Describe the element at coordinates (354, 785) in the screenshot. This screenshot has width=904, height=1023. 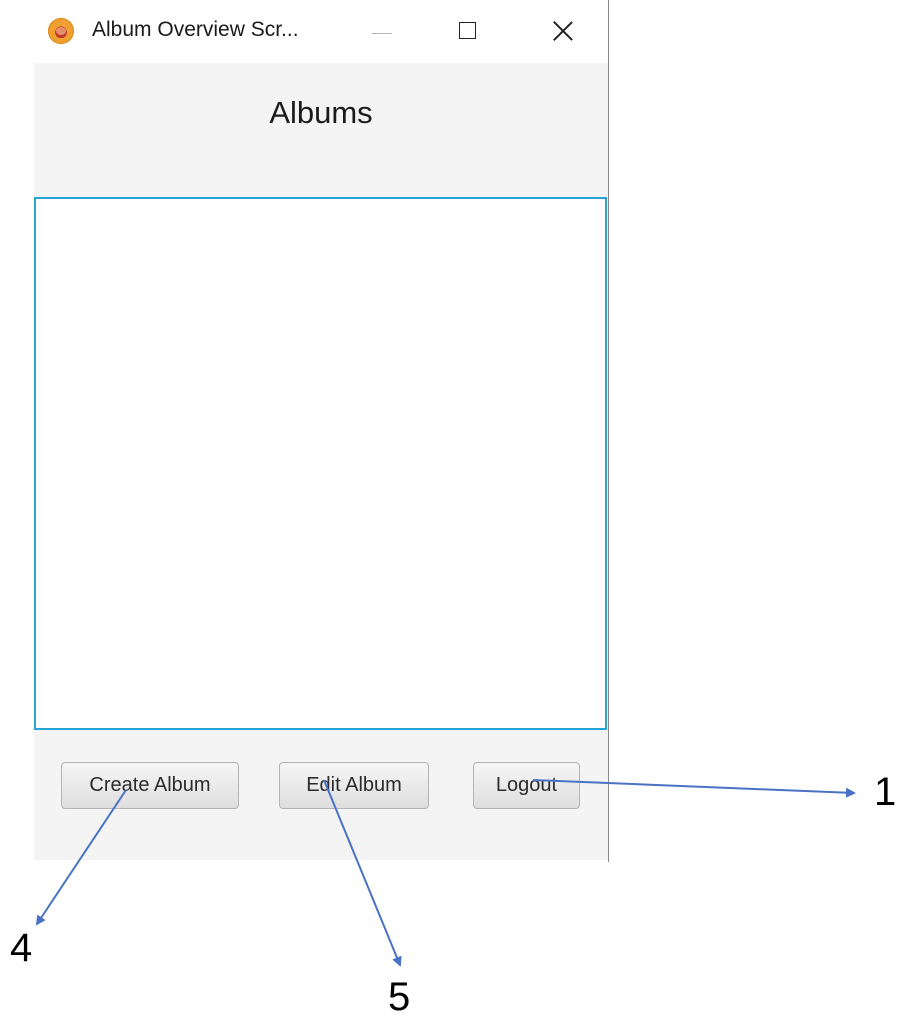
I see `edit-album-button: Edit Album` at that location.